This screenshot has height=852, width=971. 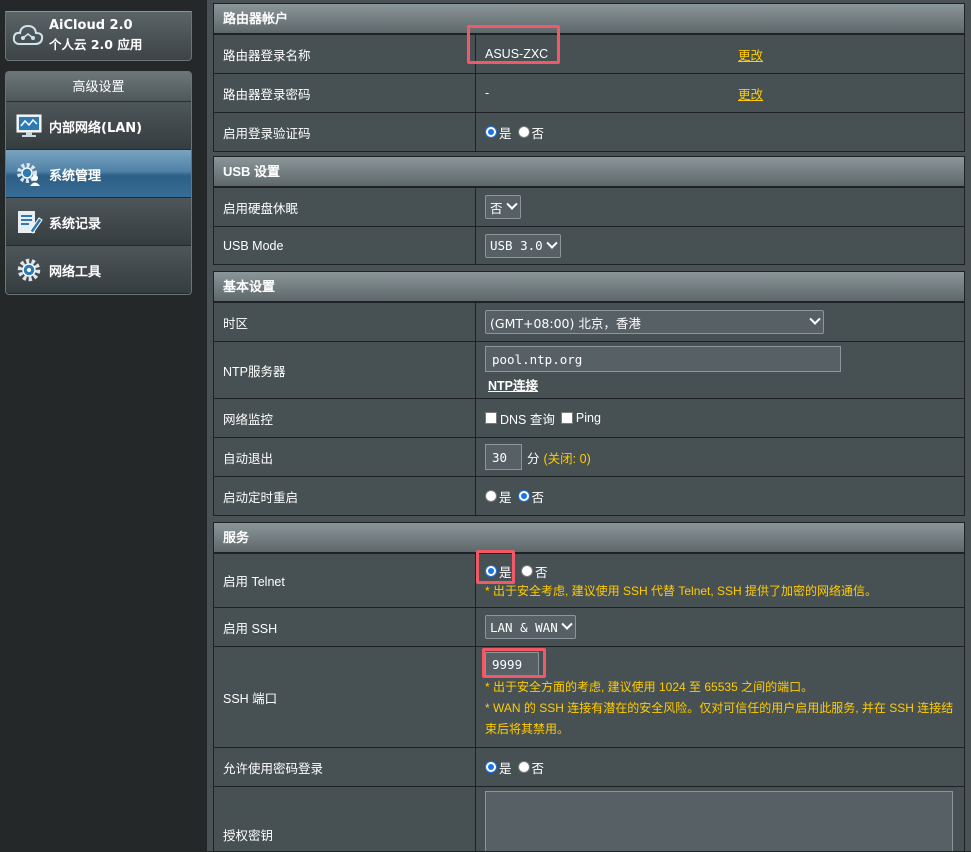 I want to click on auto-logout-hint: (关闭: 0), so click(x=567, y=458).